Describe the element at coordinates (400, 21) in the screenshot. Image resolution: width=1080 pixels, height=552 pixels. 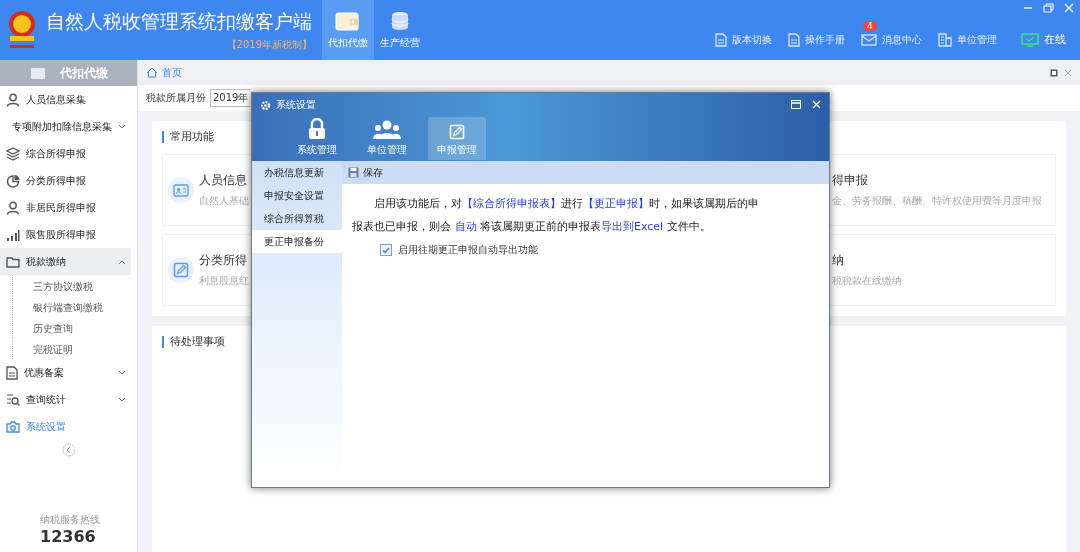
I see `coin-stack-icon` at that location.